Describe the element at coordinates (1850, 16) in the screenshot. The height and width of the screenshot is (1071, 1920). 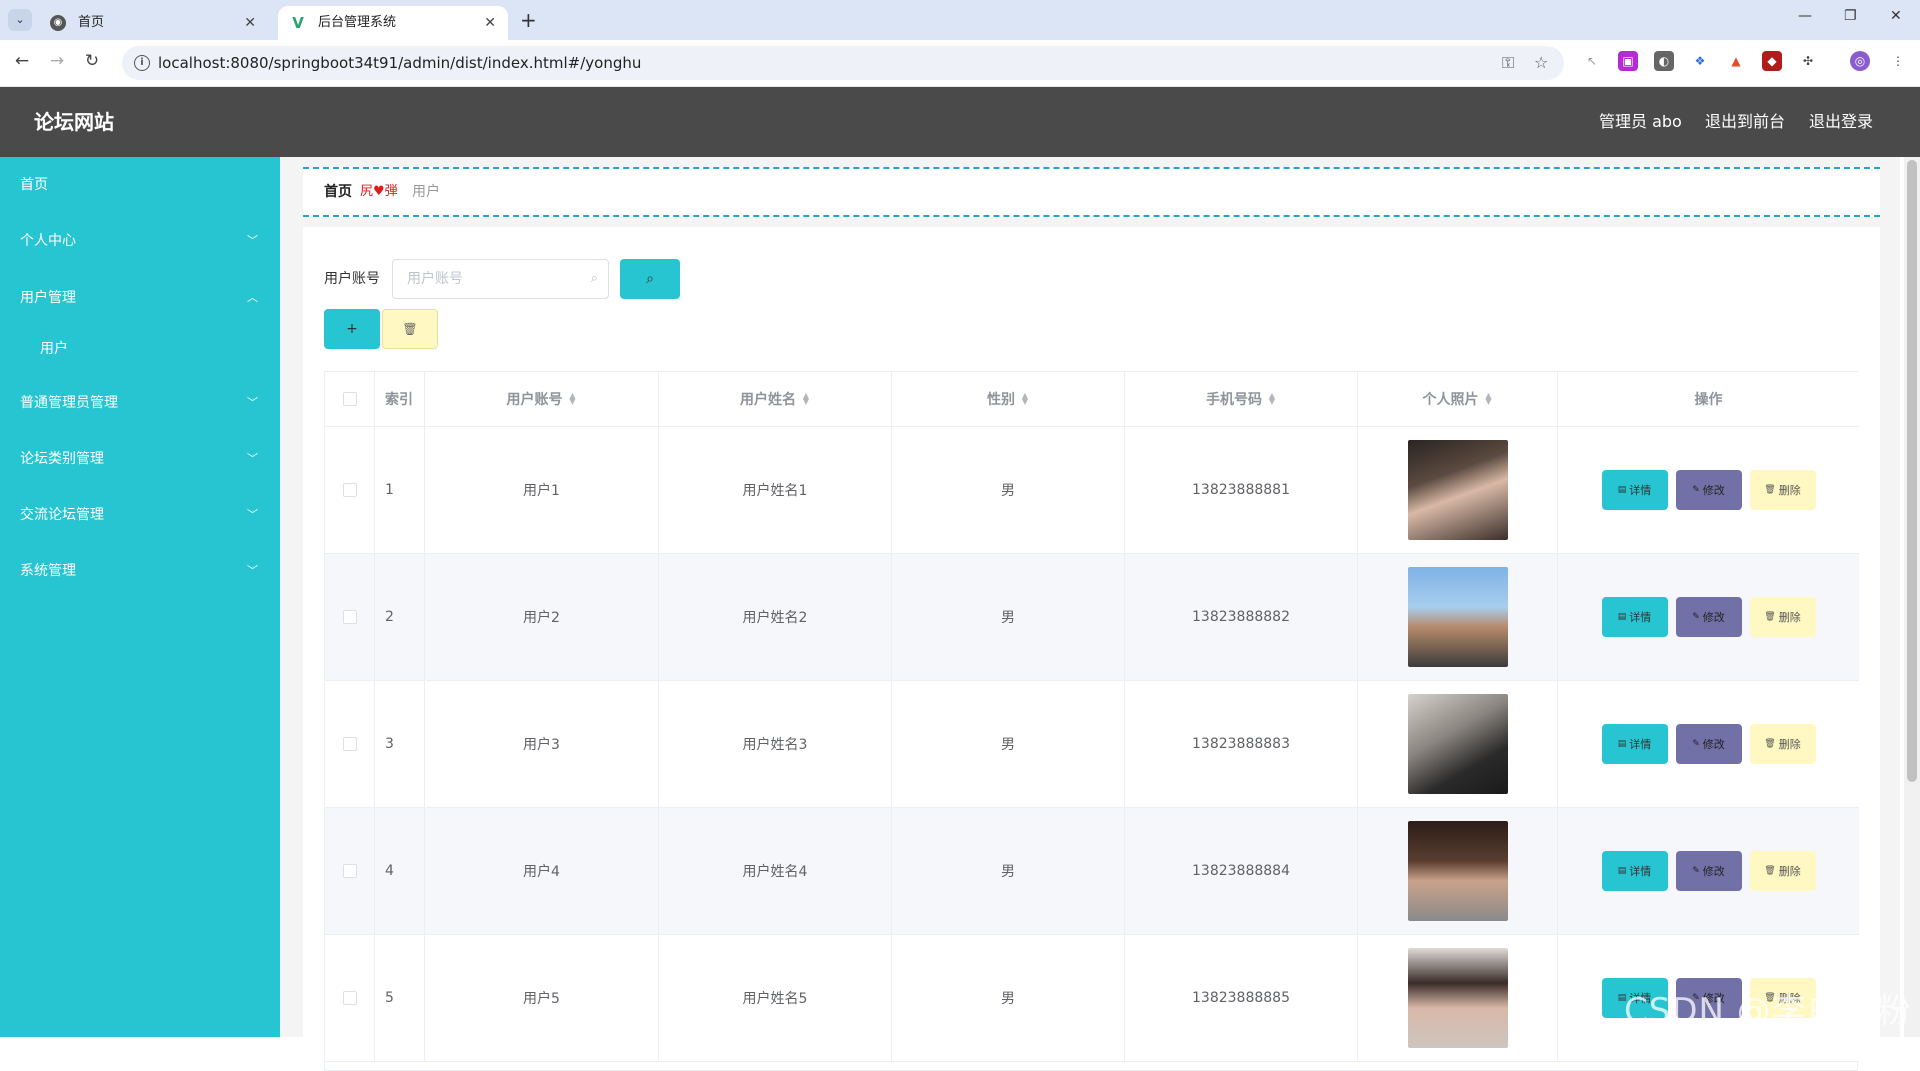
I see `restore-icon: ❐` at that location.